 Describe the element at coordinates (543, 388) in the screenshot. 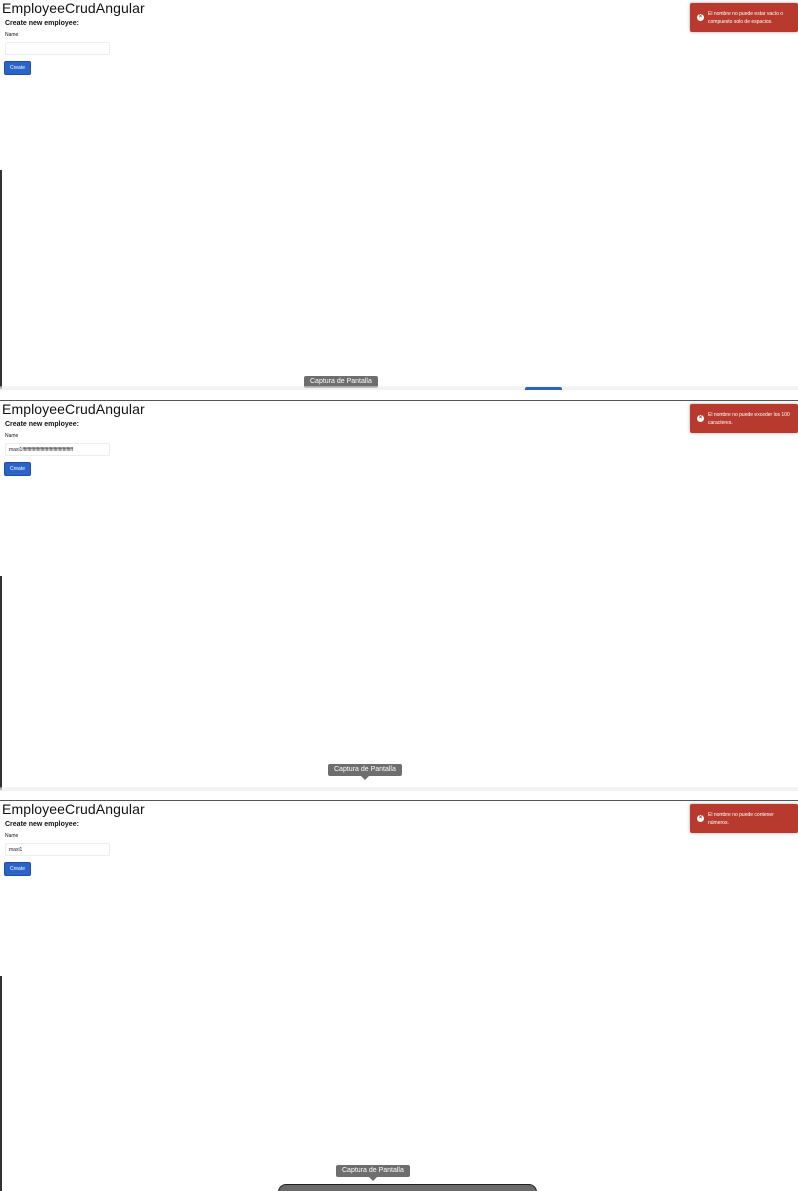

I see `dock-active-indicator` at that location.